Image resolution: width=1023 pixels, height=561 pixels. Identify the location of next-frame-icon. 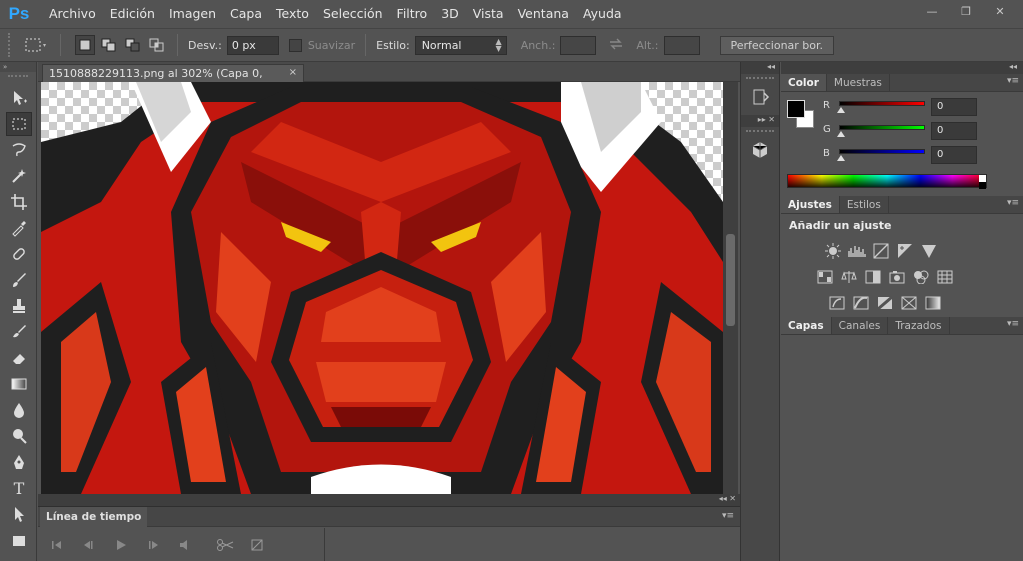
(153, 545).